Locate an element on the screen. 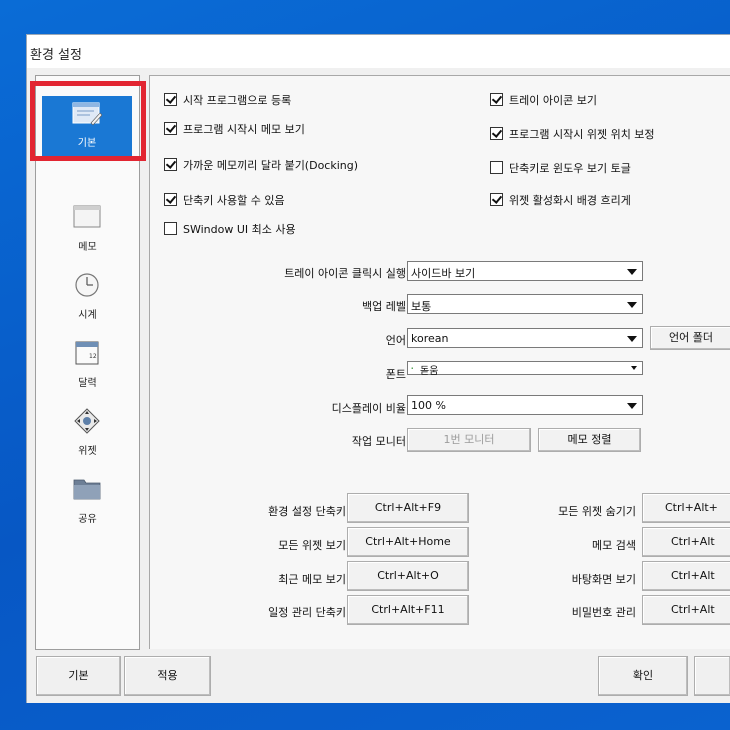 Image resolution: width=730 pixels, height=730 pixels. shortcut-label: 바탕화면 보기 is located at coordinates (603, 579).